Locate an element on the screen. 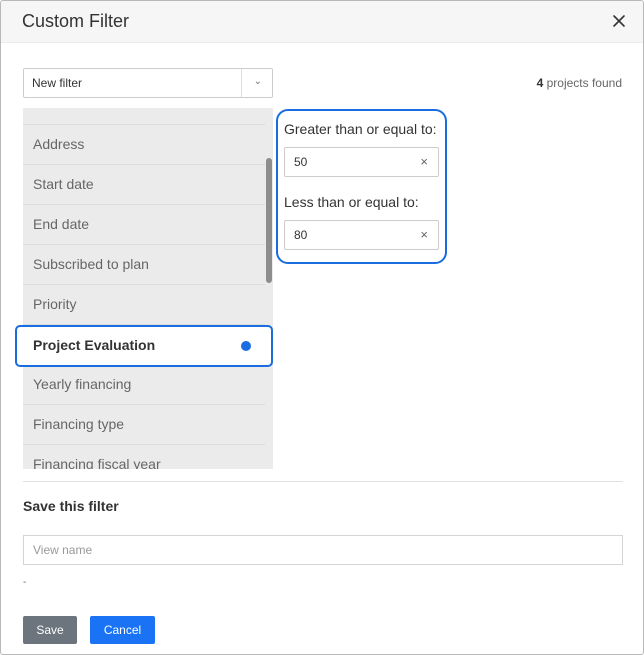 This screenshot has height=655, width=644. field-item-selected: Project Evaluation is located at coordinates (144, 346).